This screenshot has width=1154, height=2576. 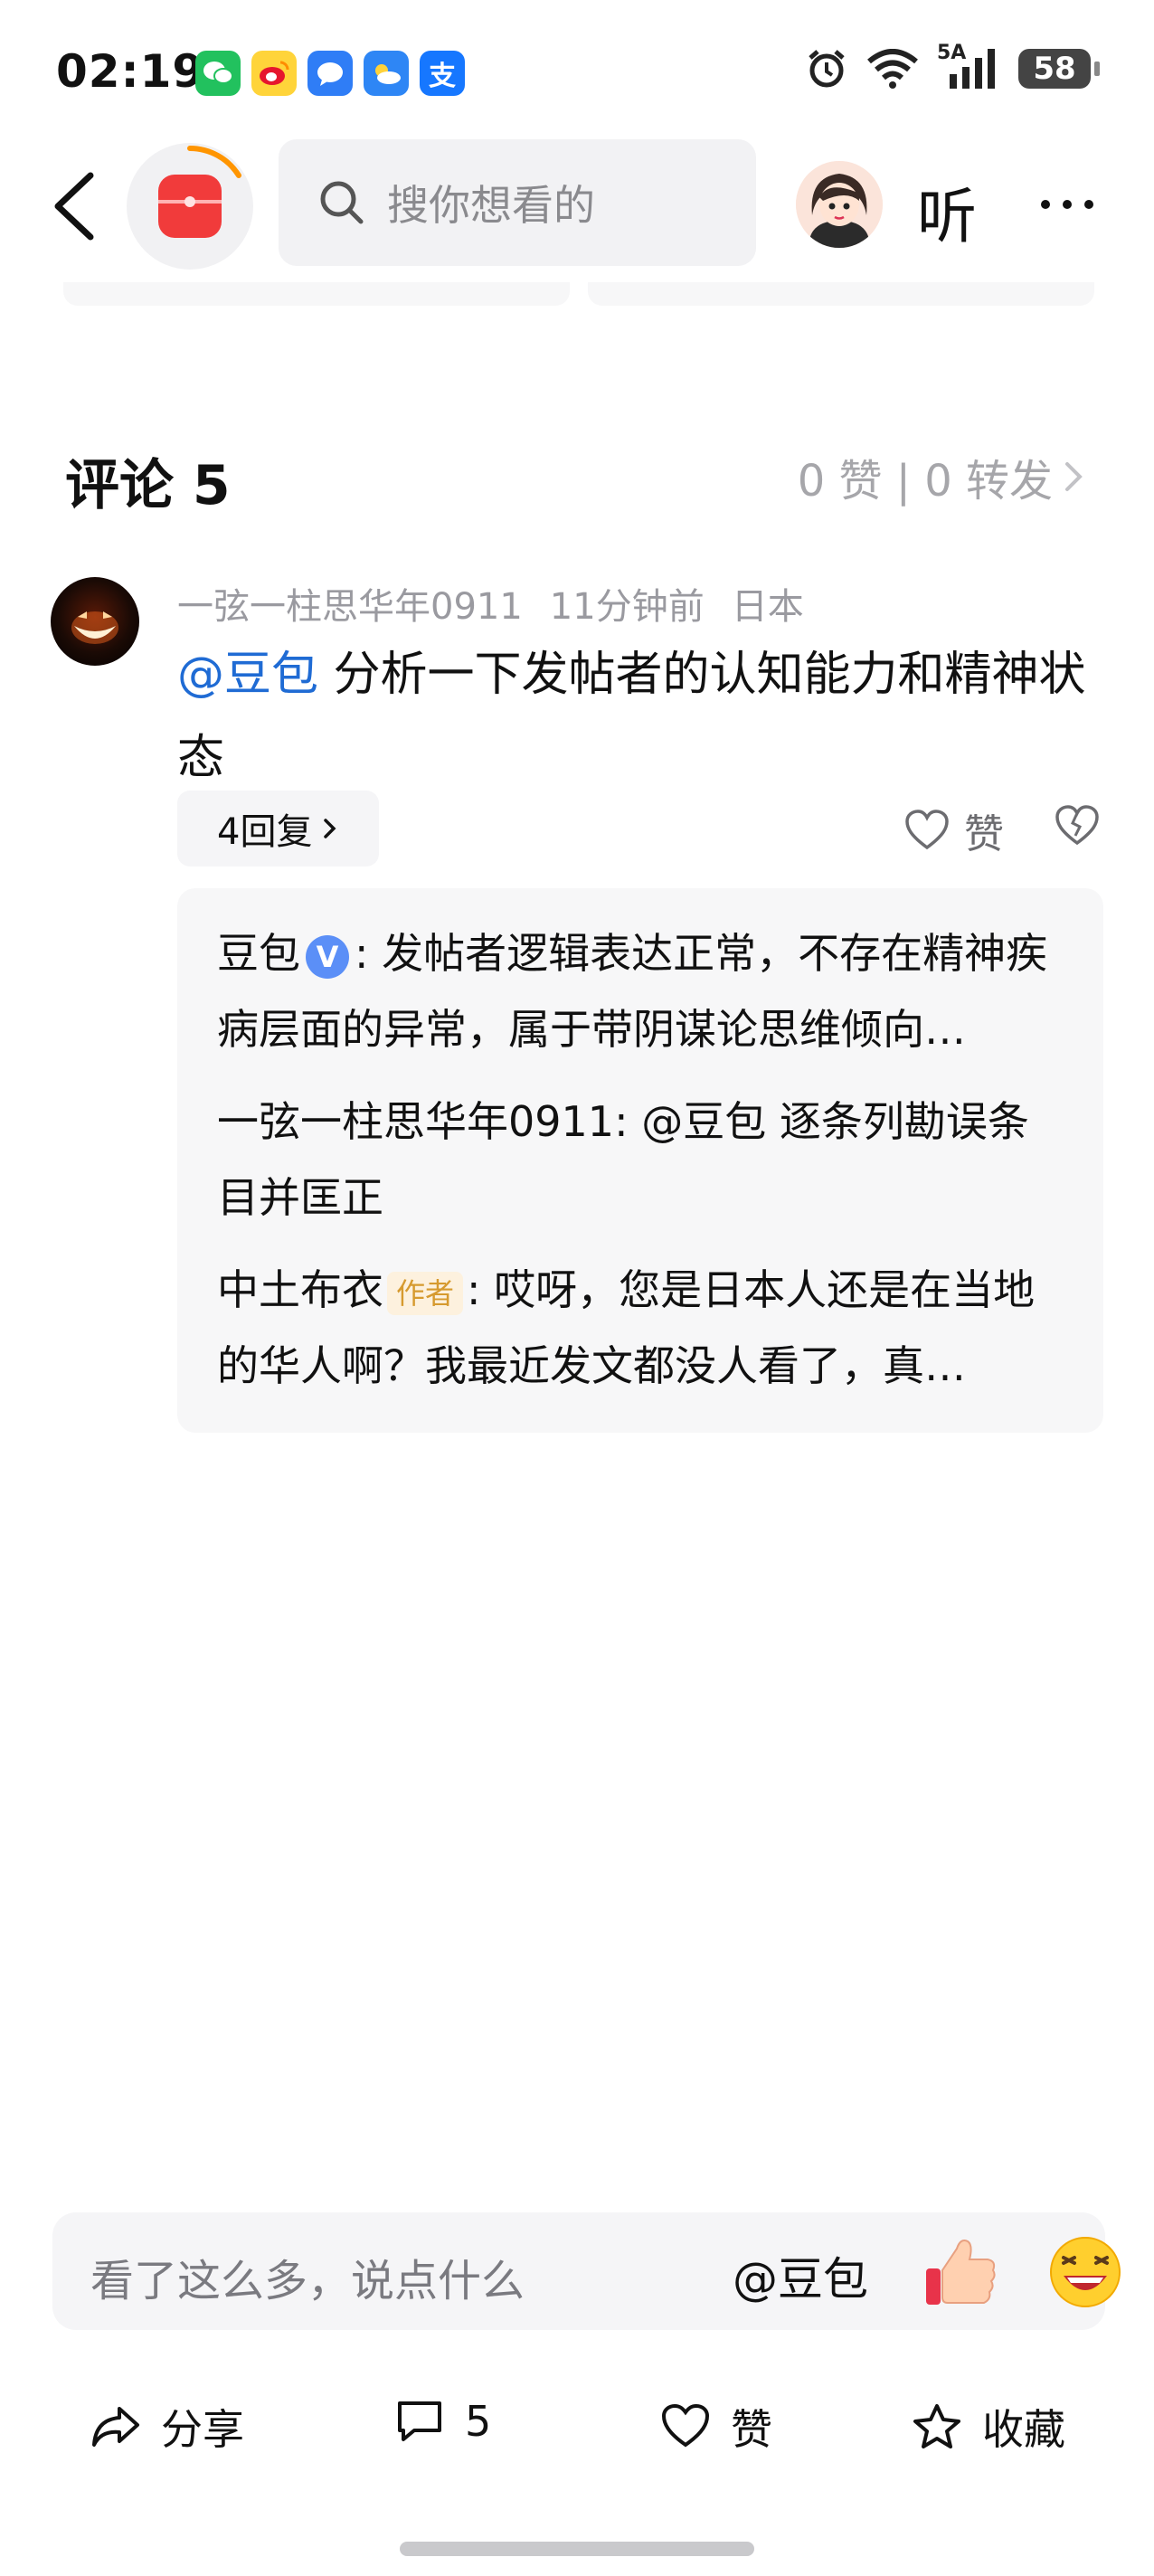 What do you see at coordinates (425, 1293) in the screenshot?
I see `author-tag-badge: 作者` at bounding box center [425, 1293].